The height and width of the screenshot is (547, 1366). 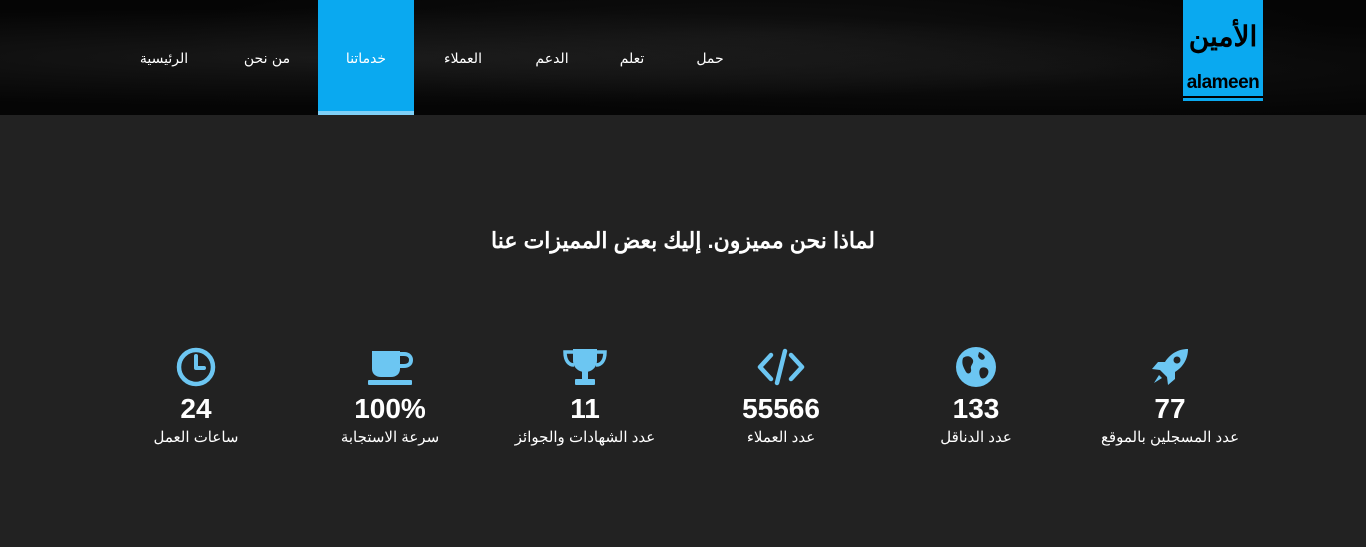 I want to click on stat-value: 133, so click(x=976, y=408).